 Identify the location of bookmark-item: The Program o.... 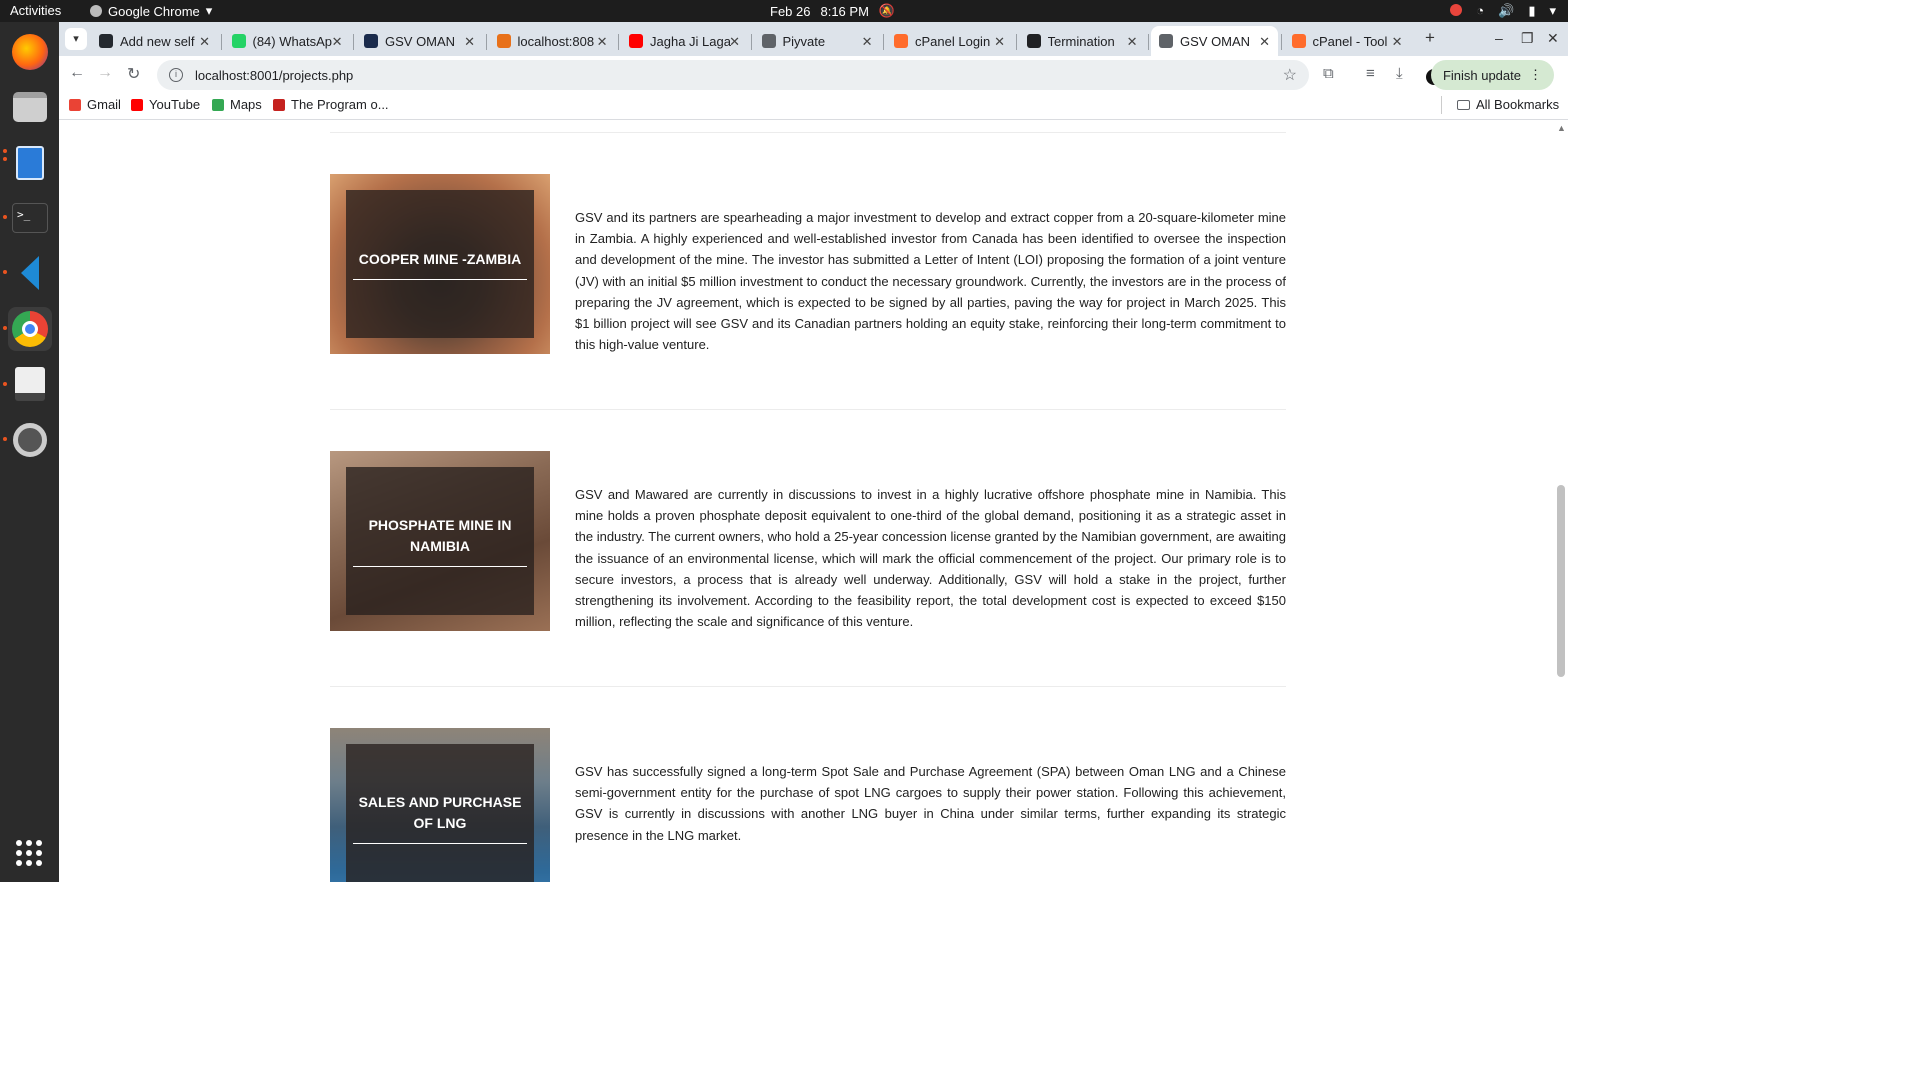
(331, 104).